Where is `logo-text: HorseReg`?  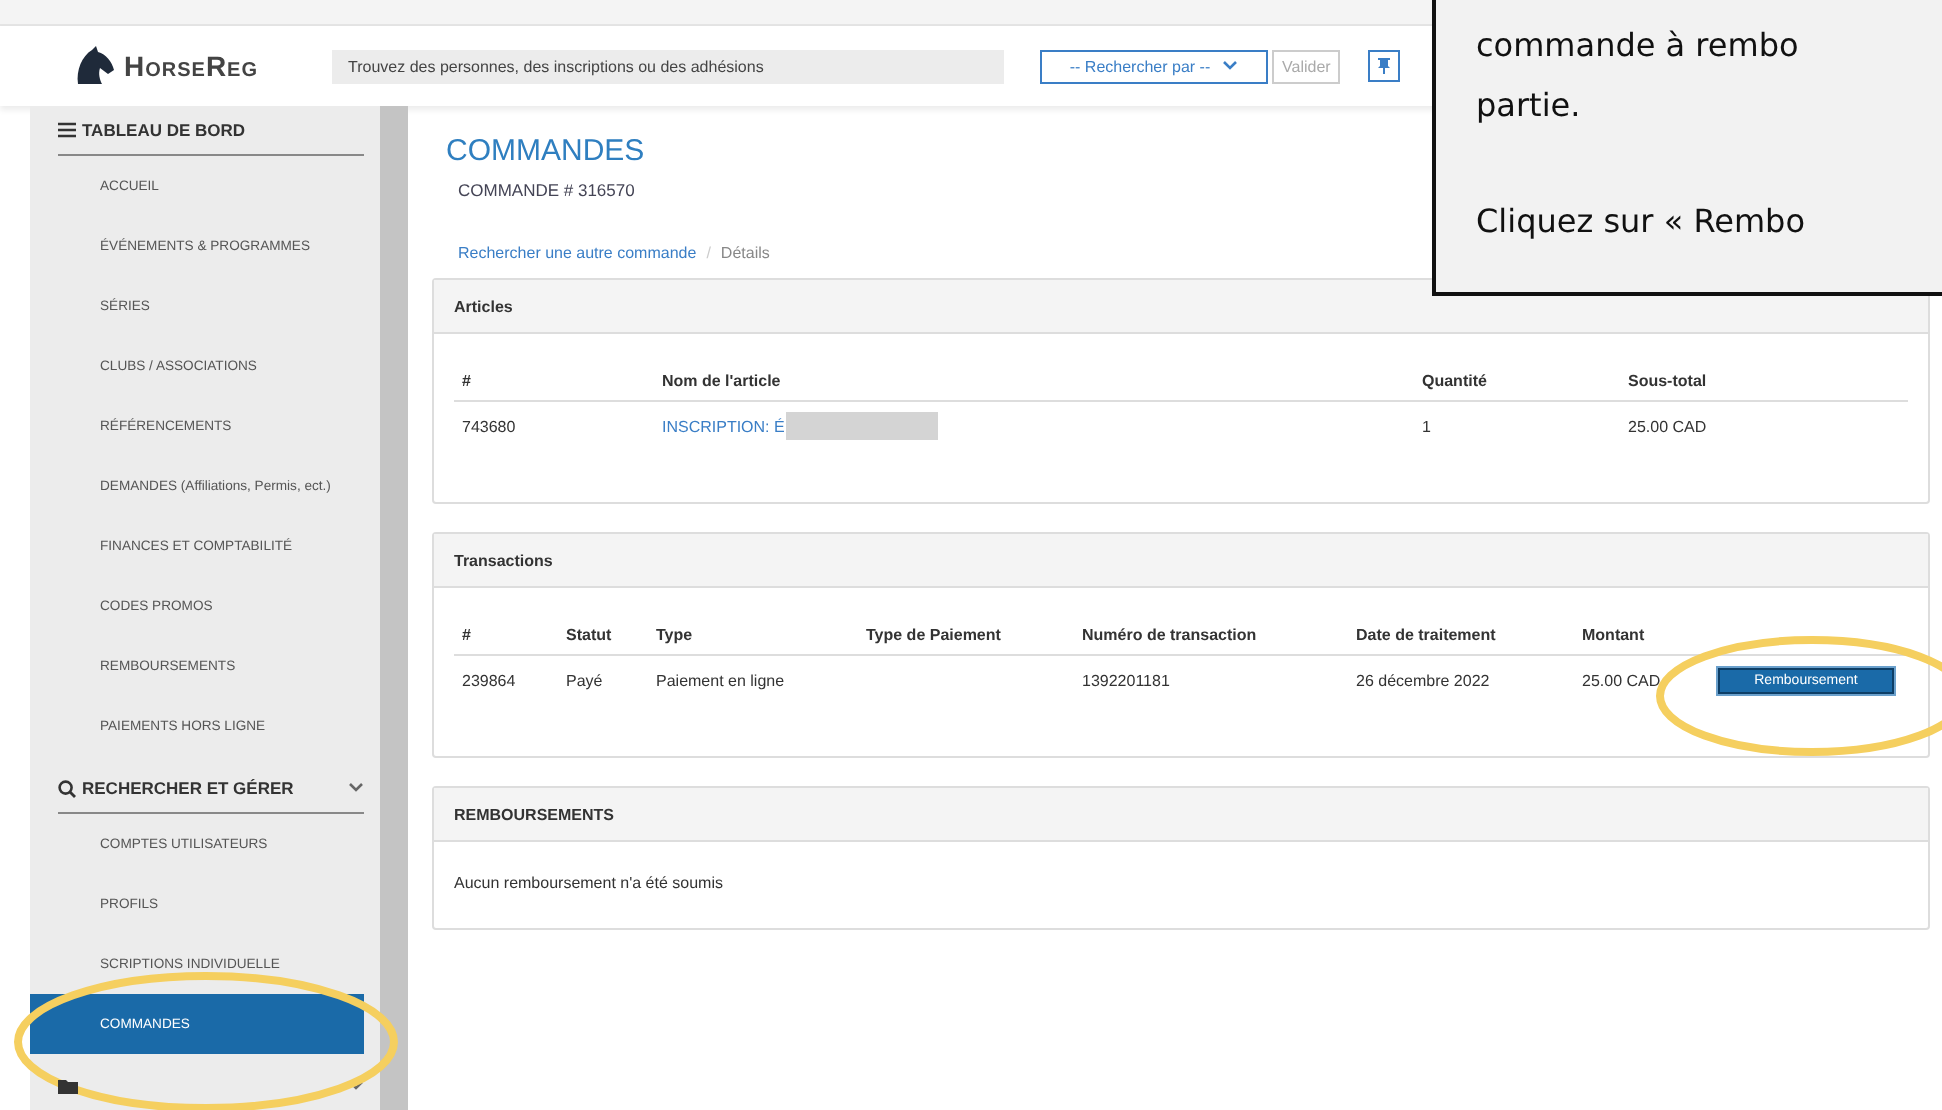
logo-text: HorseReg is located at coordinates (191, 66).